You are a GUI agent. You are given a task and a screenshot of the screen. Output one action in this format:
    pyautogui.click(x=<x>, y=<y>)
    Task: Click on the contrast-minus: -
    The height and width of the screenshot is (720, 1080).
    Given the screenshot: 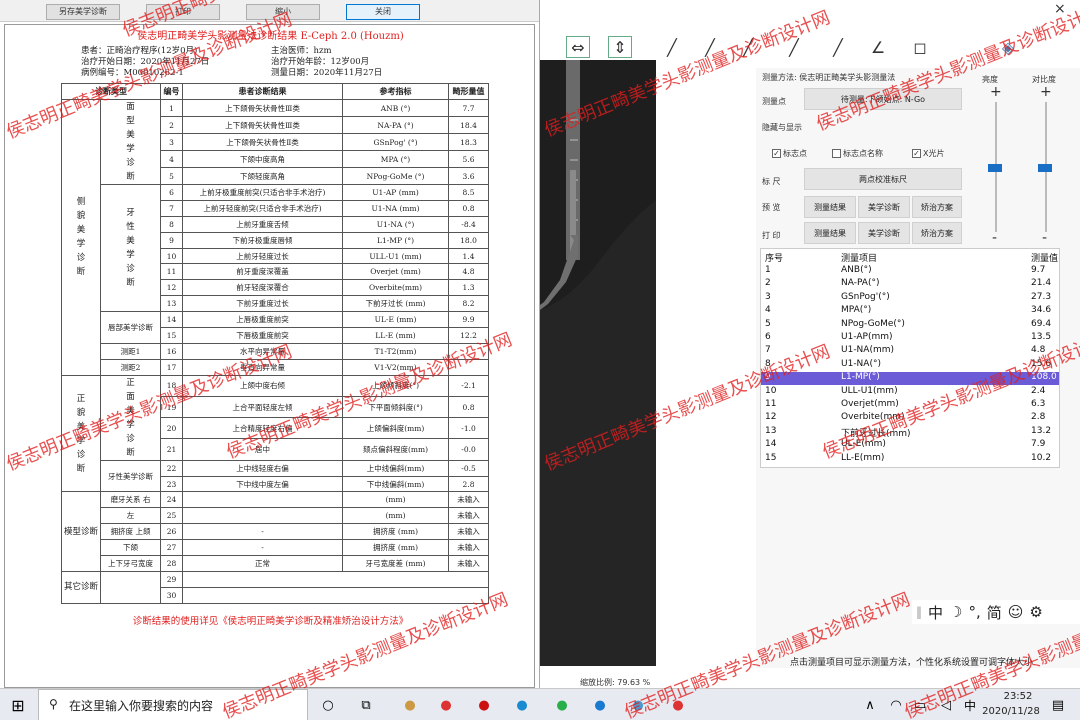 What is the action you would take?
    pyautogui.click(x=1044, y=238)
    